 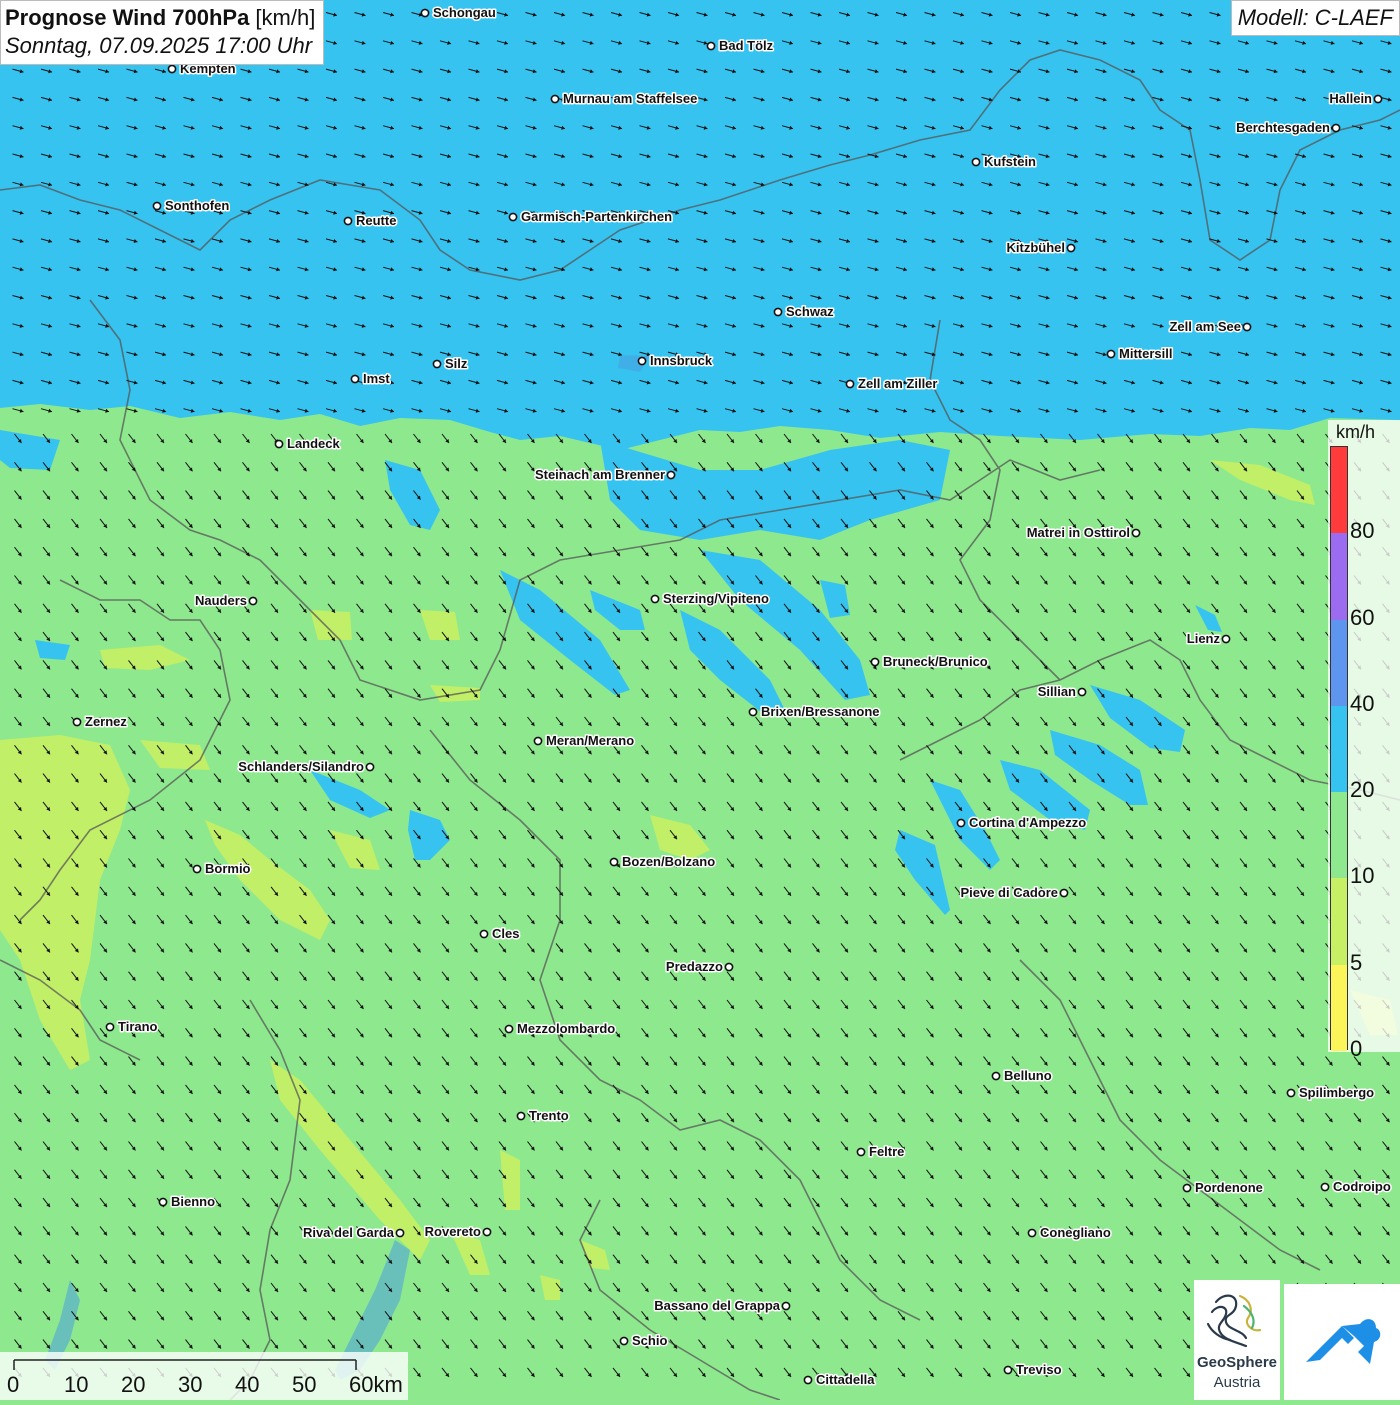 What do you see at coordinates (590, 740) in the screenshot?
I see `city-label: Meran/Merano` at bounding box center [590, 740].